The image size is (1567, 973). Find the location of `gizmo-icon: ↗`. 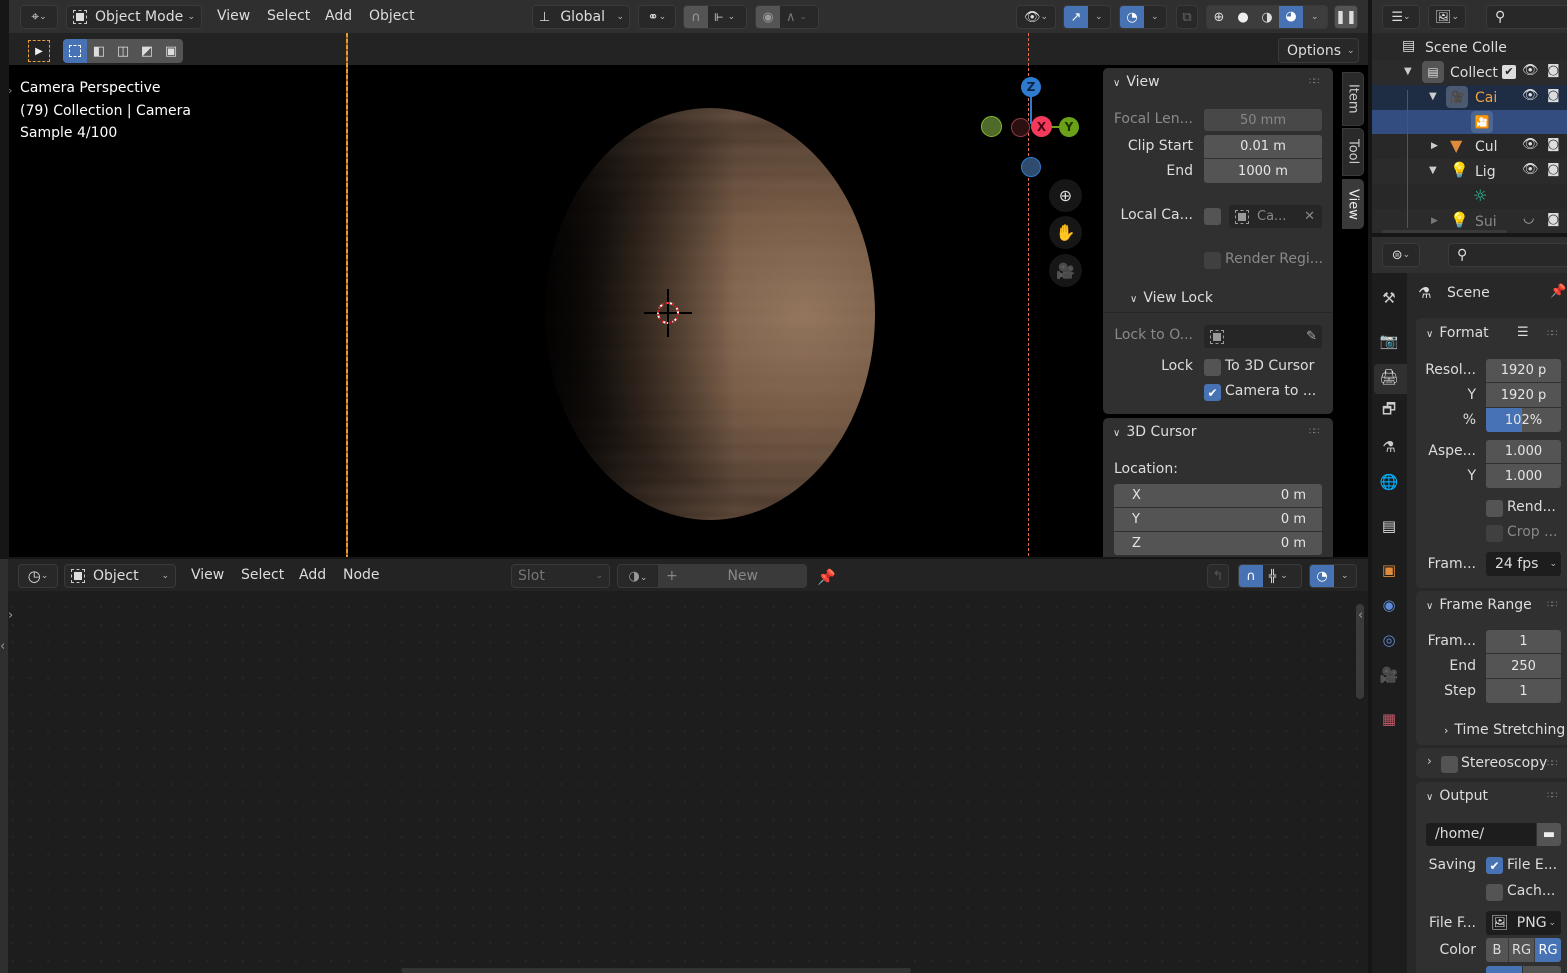

gizmo-icon: ↗ is located at coordinates (1076, 17).